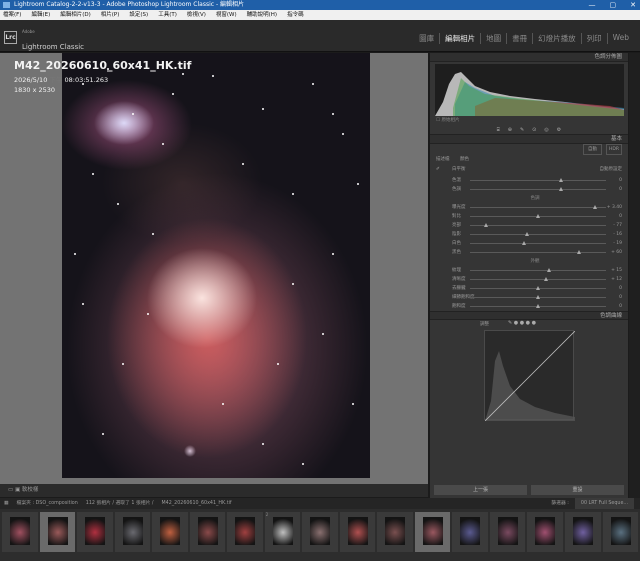  What do you see at coordinates (614, 149) in the screenshot?
I see `hdr-button: HDR` at bounding box center [614, 149].